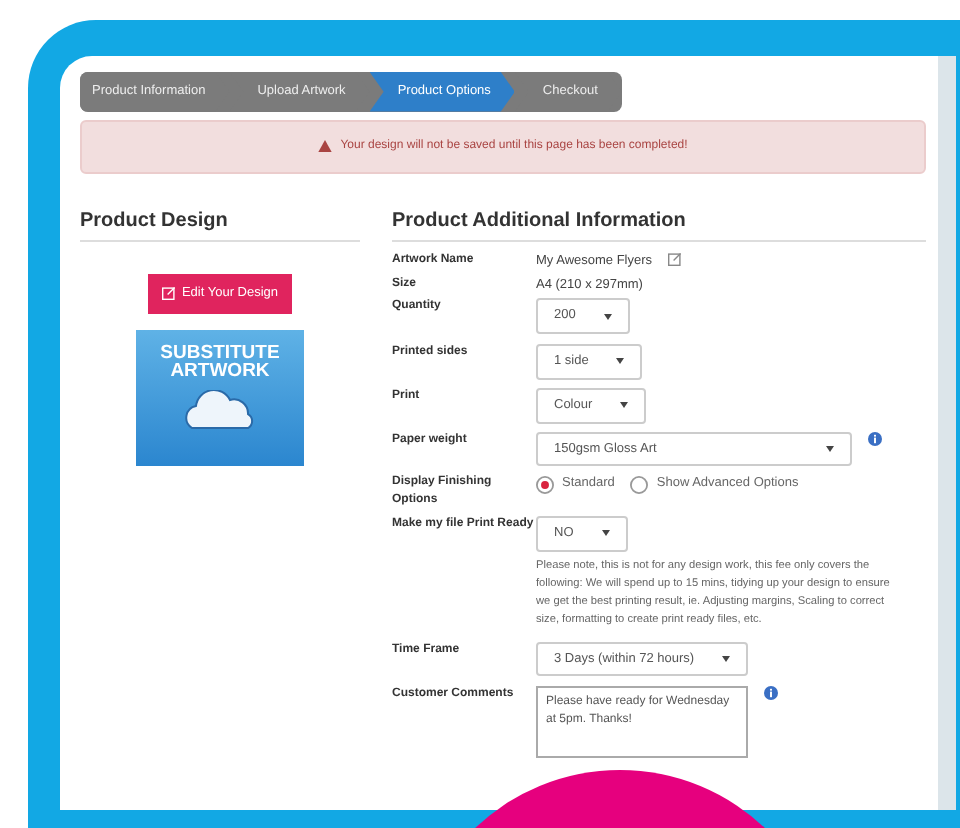 The height and width of the screenshot is (828, 960). Describe the element at coordinates (220, 223) in the screenshot. I see `section-title: Product Design` at that location.